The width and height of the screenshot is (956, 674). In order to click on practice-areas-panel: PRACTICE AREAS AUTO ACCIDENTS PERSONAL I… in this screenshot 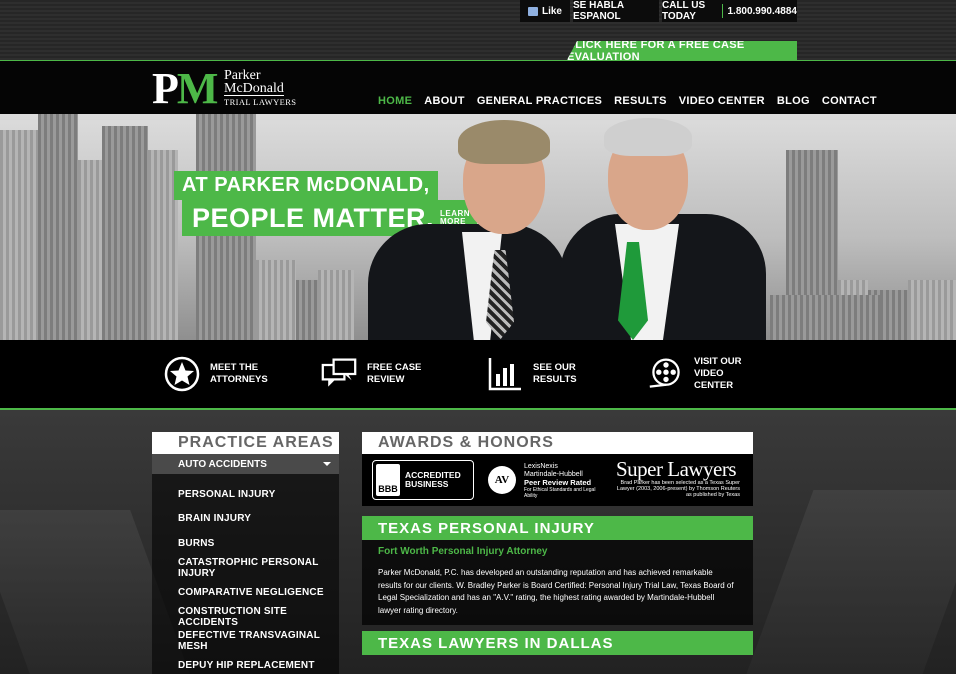, I will do `click(245, 553)`.